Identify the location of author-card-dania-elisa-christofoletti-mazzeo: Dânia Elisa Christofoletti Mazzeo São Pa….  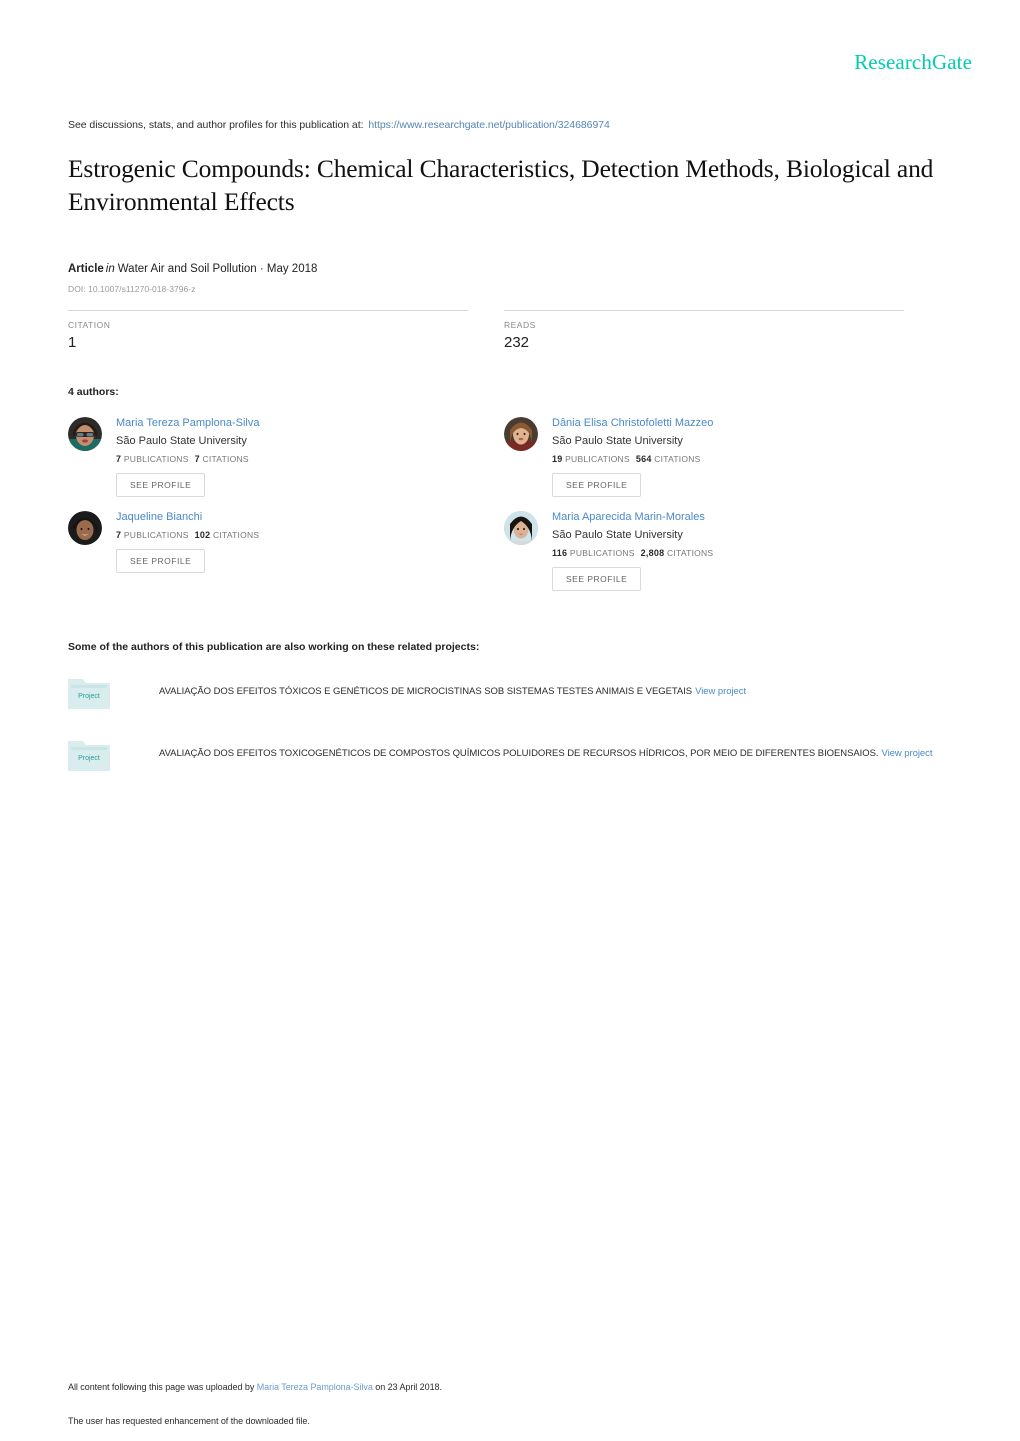
(722, 456).